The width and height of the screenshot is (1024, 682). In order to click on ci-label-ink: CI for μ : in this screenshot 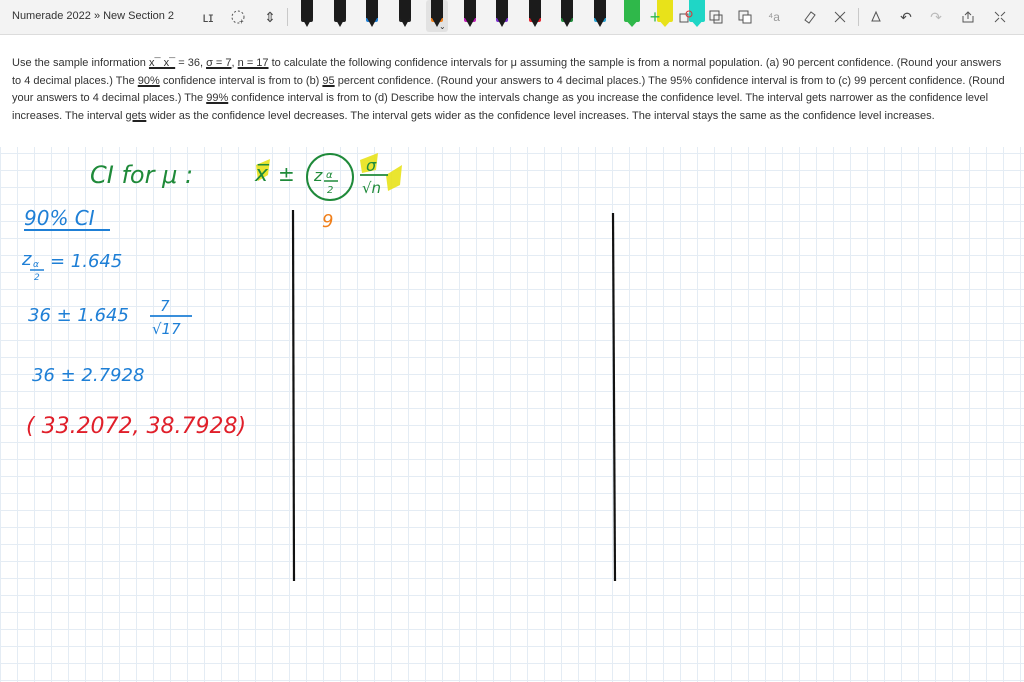, I will do `click(141, 175)`.